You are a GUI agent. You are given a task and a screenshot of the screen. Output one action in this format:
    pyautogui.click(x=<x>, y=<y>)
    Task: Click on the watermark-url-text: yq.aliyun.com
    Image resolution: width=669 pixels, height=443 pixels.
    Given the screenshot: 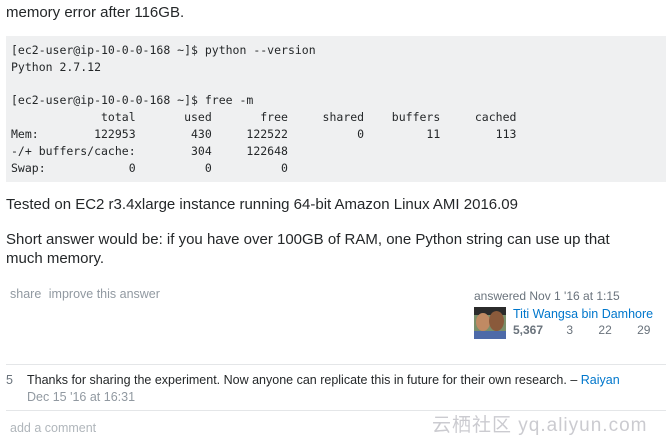 What is the action you would take?
    pyautogui.click(x=583, y=425)
    